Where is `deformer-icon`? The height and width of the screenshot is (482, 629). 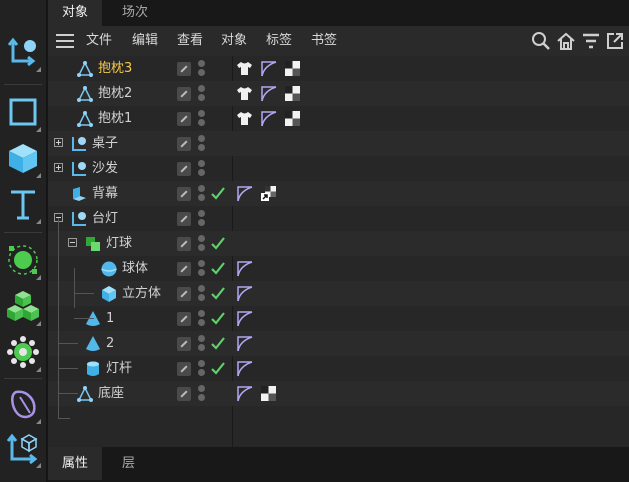 deformer-icon is located at coordinates (23, 404).